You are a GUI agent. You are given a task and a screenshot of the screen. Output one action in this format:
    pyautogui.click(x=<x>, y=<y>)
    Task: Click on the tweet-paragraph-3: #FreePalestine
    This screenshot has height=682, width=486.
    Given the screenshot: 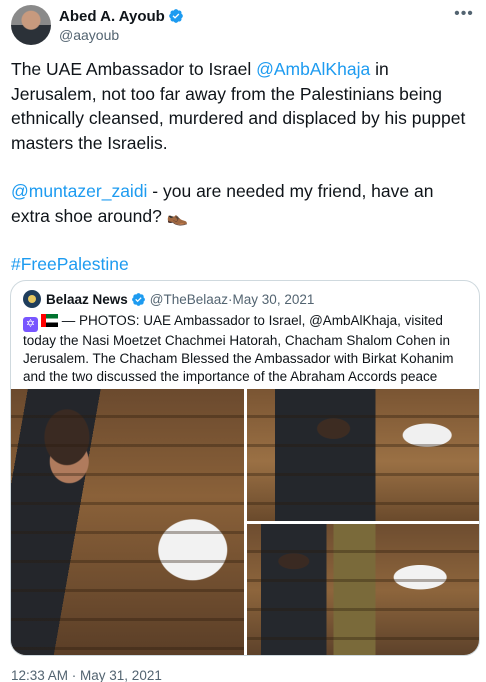 What is the action you would take?
    pyautogui.click(x=243, y=264)
    